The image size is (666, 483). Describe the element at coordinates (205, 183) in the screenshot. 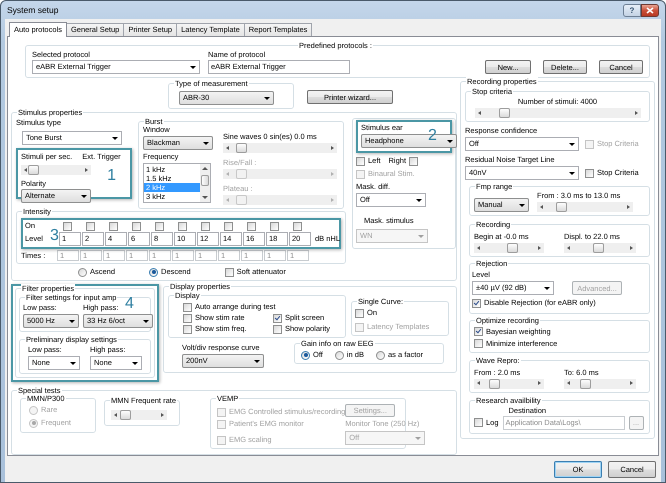

I see `scrollbar` at that location.